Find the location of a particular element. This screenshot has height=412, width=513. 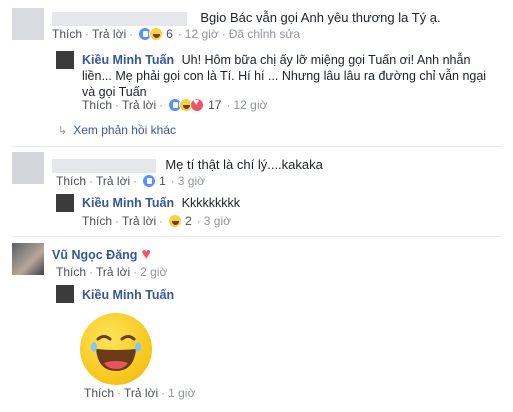

like-reaction-icon is located at coordinates (149, 181).